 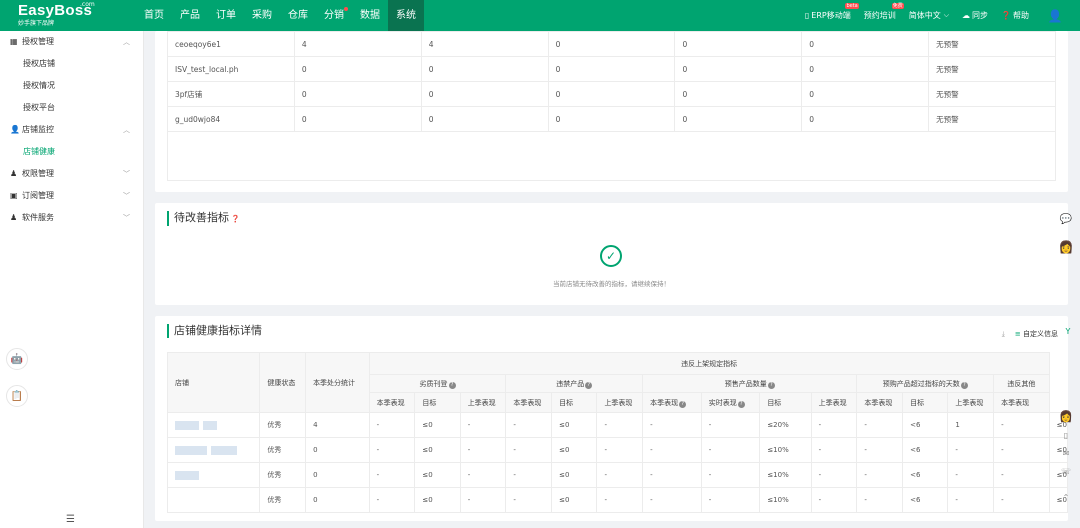 What do you see at coordinates (71, 130) in the screenshot?
I see `sidebar-group: 👤 店铺监控 ︿` at bounding box center [71, 130].